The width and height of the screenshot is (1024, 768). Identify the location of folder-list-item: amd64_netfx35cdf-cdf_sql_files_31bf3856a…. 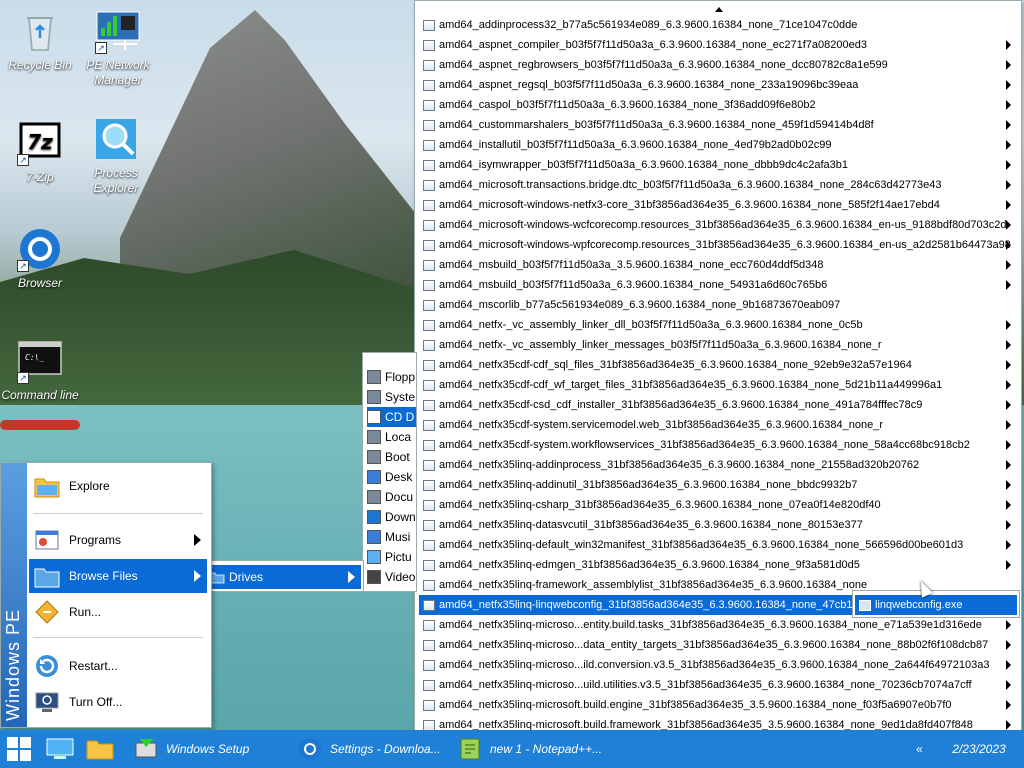
(718, 365).